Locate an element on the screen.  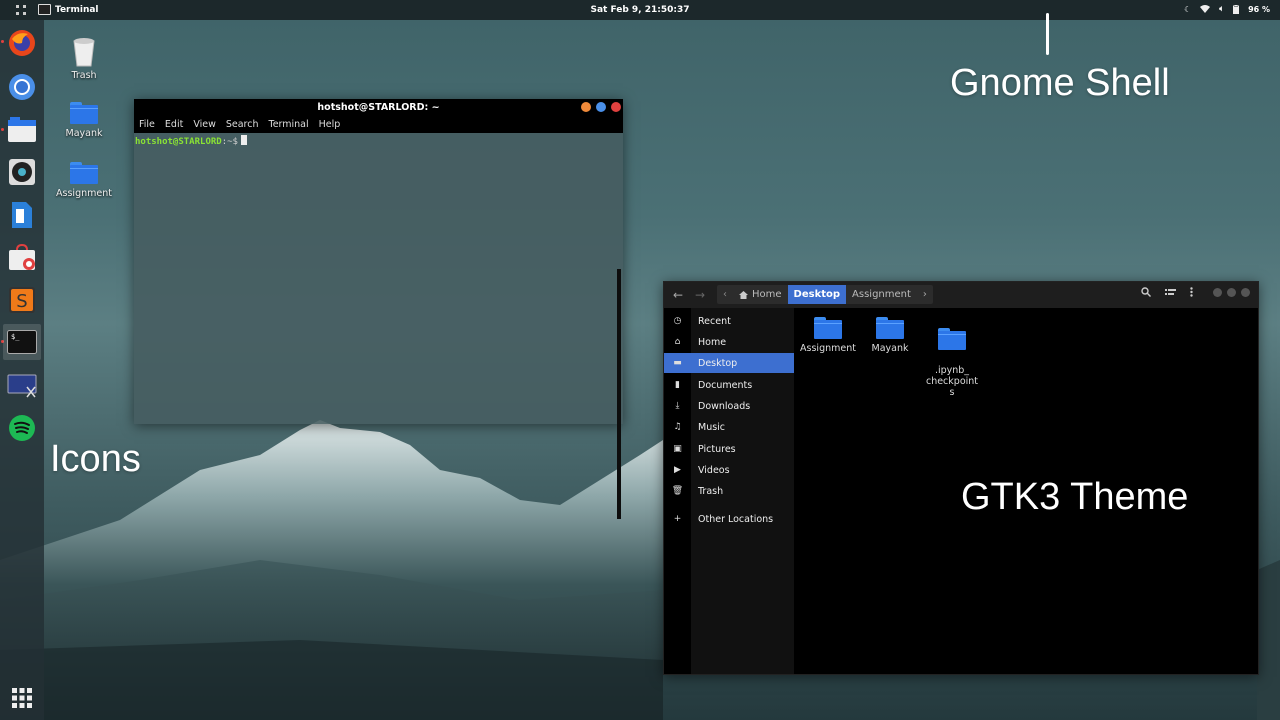
night-light-icon: ☾ is located at coordinates (1188, 9).